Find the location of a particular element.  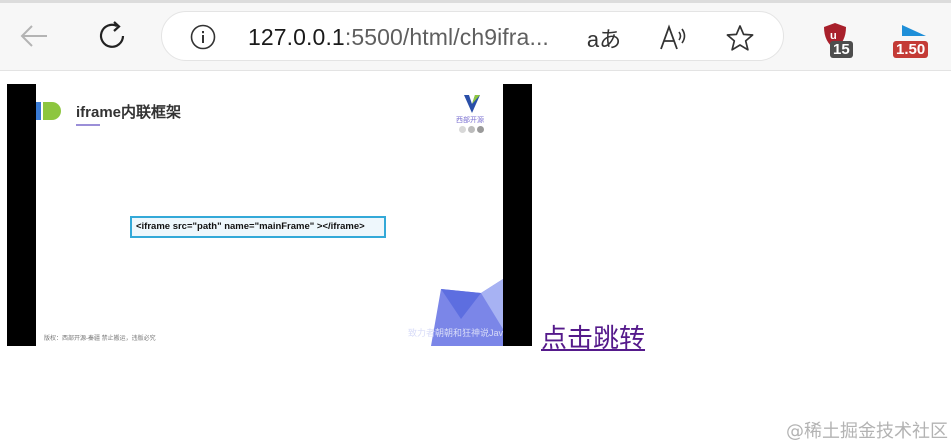

slide-watermark: 致力者朝朝和狂神说Java is located at coordinates (455, 333).